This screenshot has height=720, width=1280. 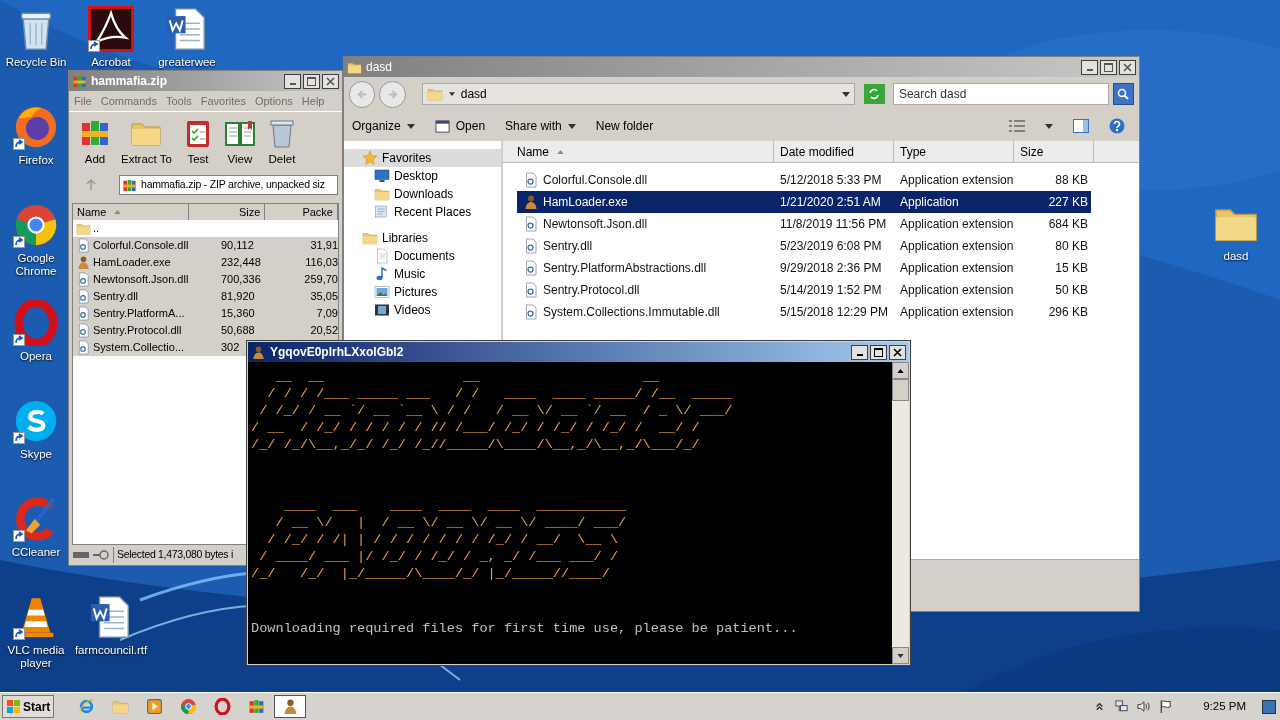 What do you see at coordinates (292, 84) in the screenshot?
I see `minimize-icon` at bounding box center [292, 84].